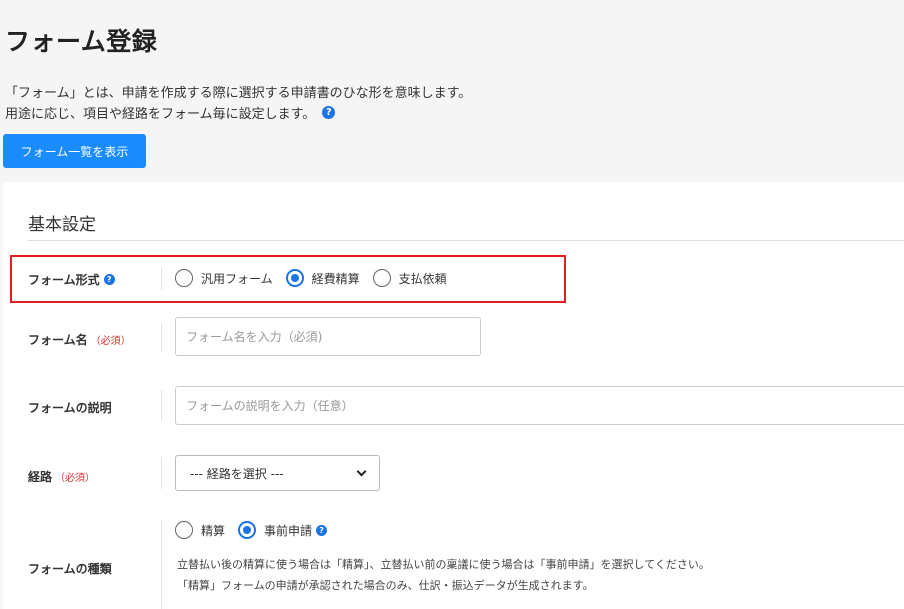 The image size is (904, 609). Describe the element at coordinates (453, 474) in the screenshot. I see `route-row: 経路 （必須） --- 経路を選択 ---` at that location.